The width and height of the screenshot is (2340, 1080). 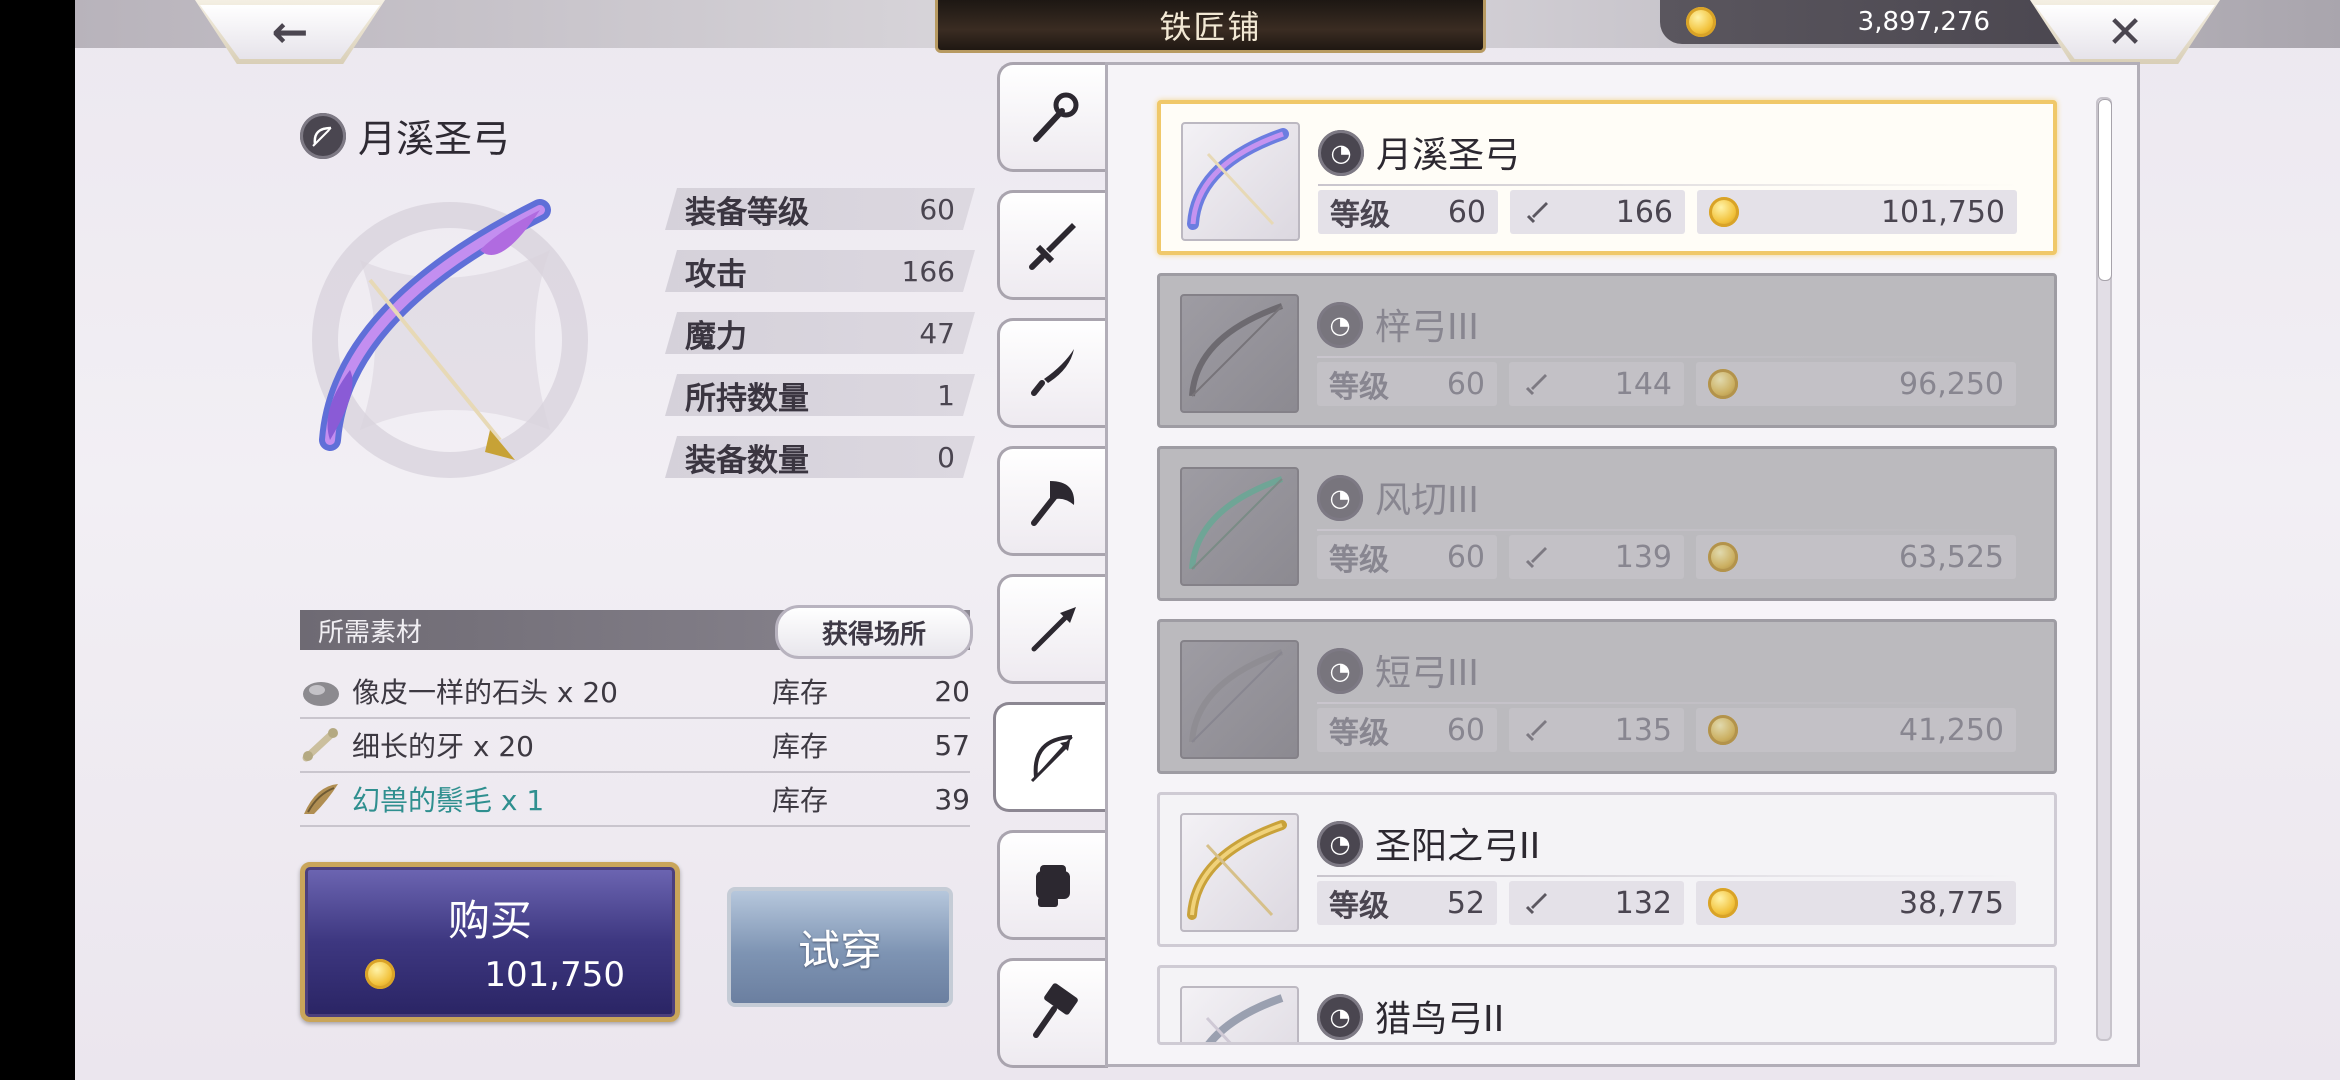 I want to click on material-row: 细长的牙 x 20 库存 57, so click(x=635, y=746).